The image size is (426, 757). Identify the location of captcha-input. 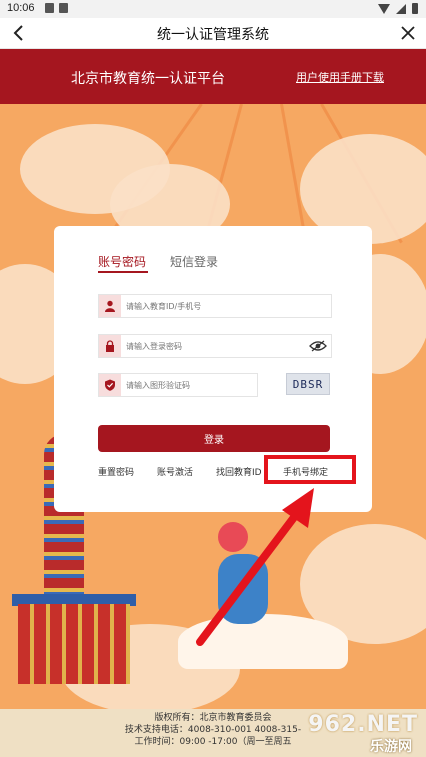
(188, 385).